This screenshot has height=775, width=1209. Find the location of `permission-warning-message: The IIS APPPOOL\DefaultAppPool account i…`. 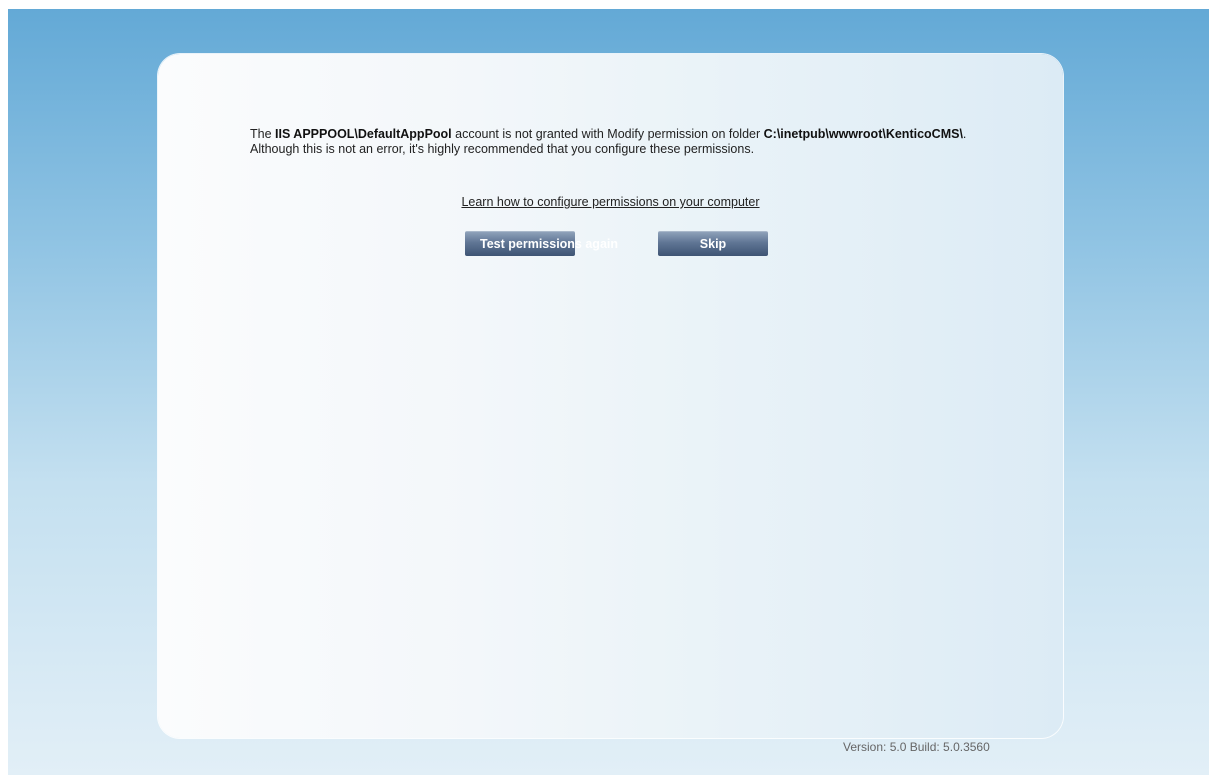

permission-warning-message: The IIS APPPOOL\DefaultAppPool account i… is located at coordinates (610, 142).